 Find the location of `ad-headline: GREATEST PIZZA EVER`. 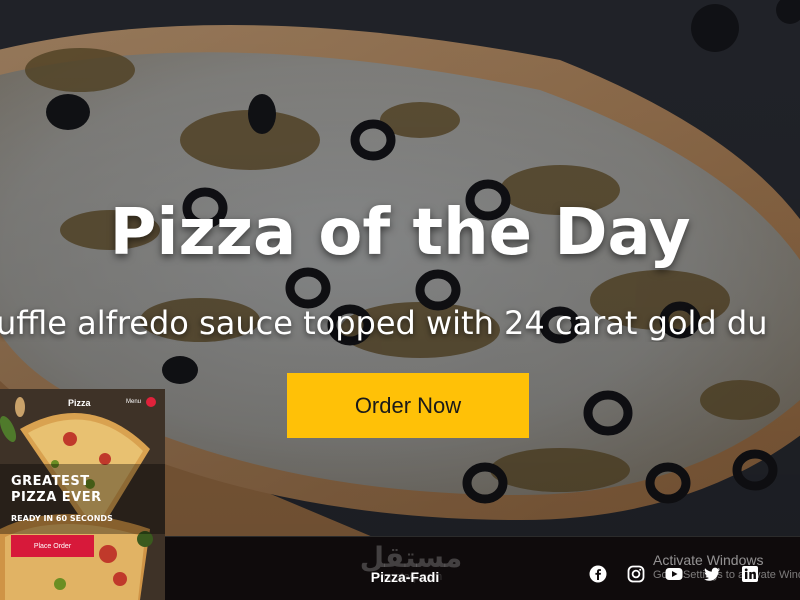

ad-headline: GREATEST PIZZA EVER is located at coordinates (86, 490).